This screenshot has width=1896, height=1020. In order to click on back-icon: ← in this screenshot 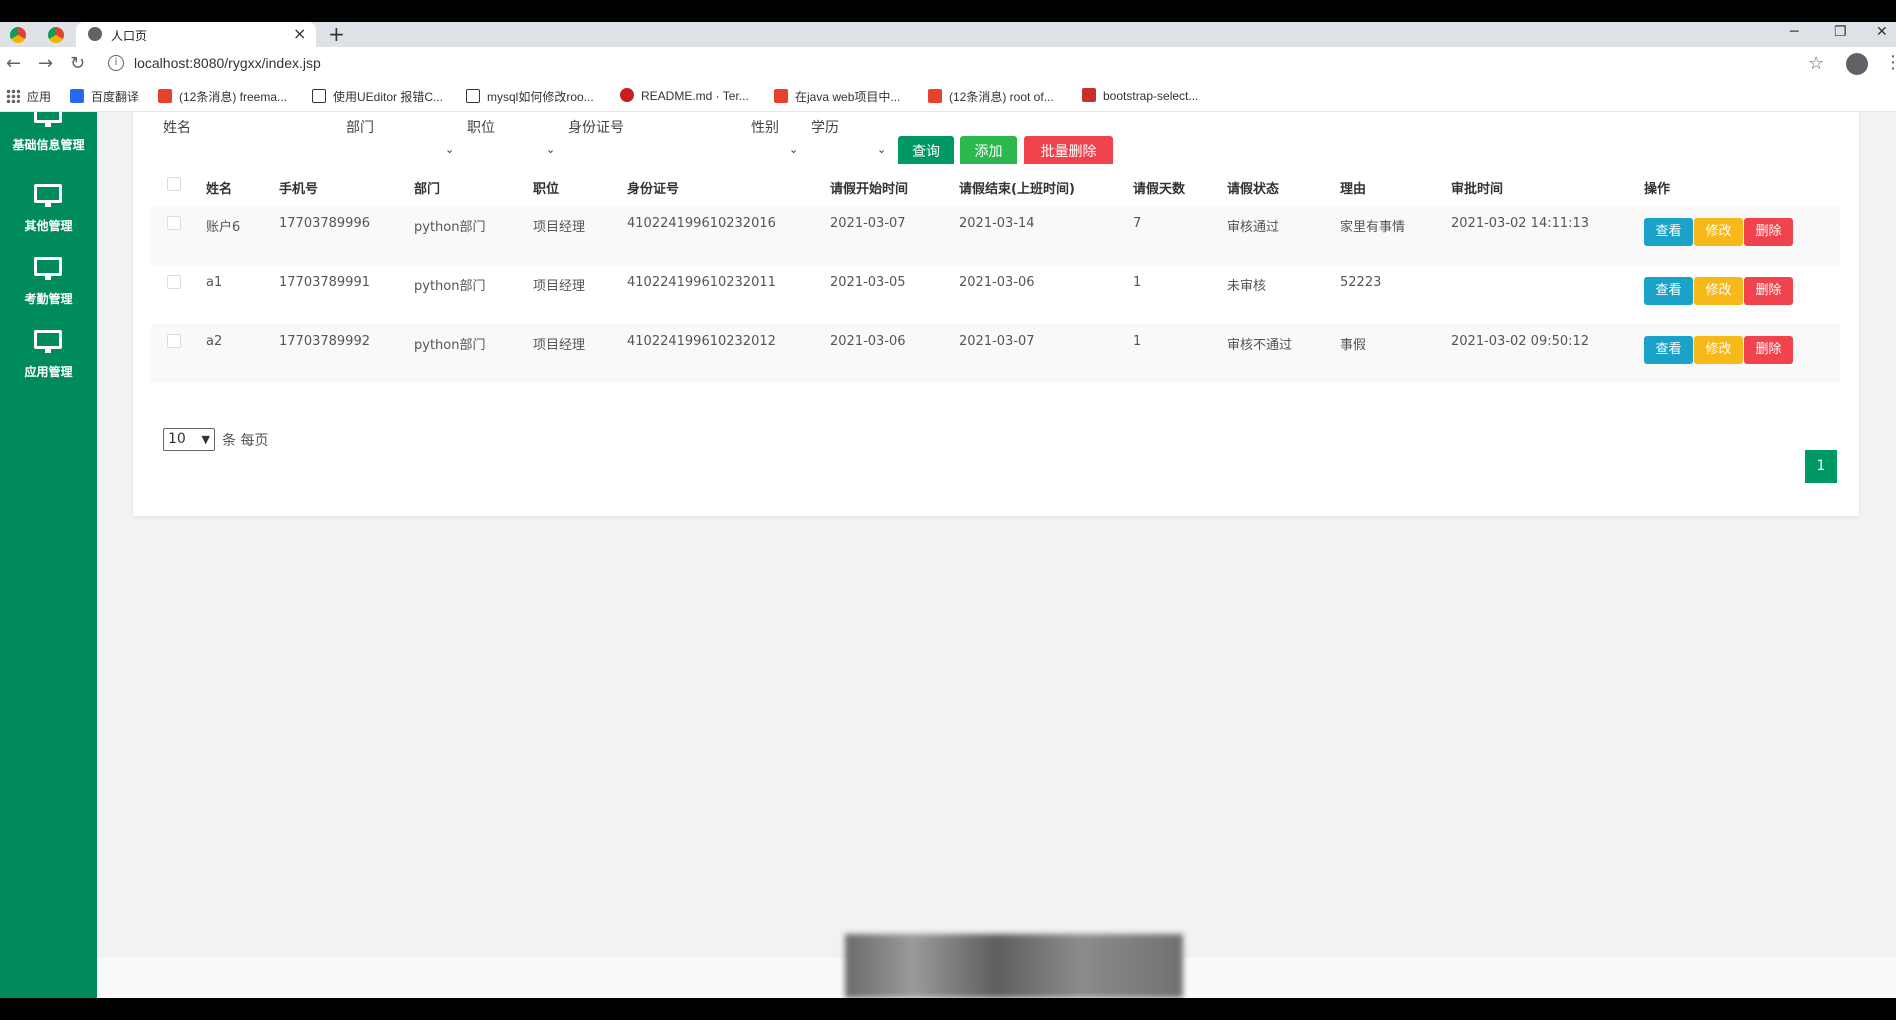, I will do `click(13, 63)`.